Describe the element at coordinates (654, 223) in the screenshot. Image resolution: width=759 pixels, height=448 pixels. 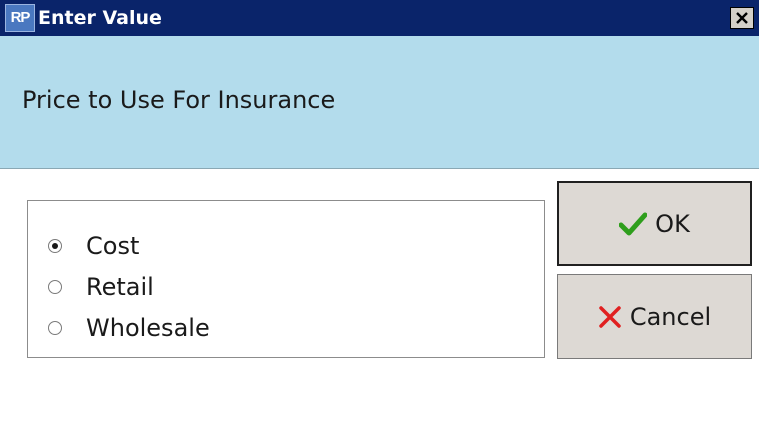
I see `ok-button: OK` at that location.